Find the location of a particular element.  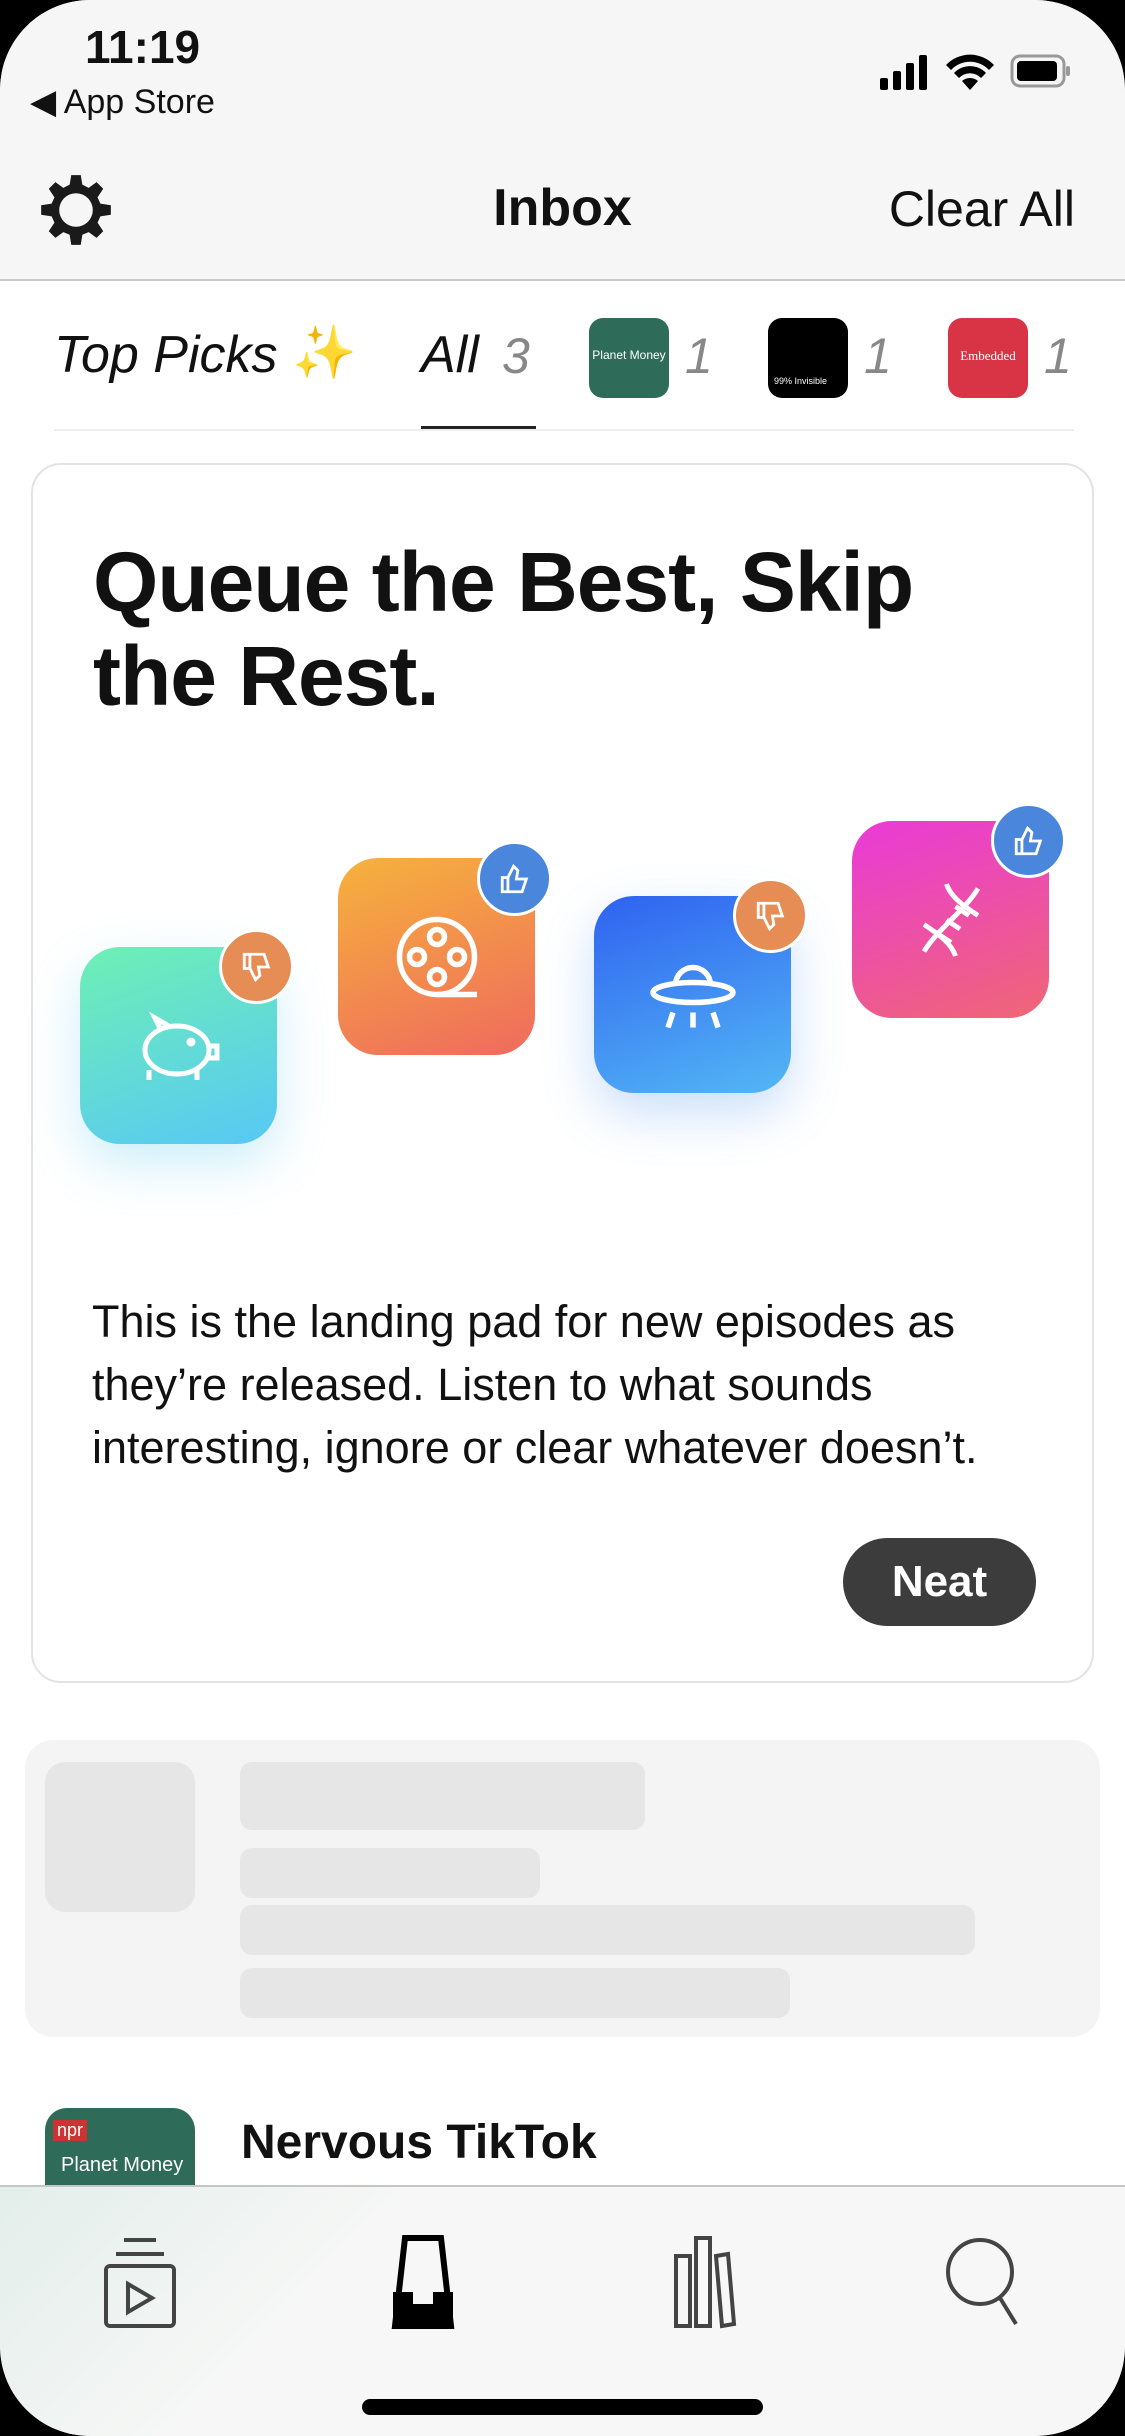

podcast-art-title: Planet Money is located at coordinates (122, 2165).